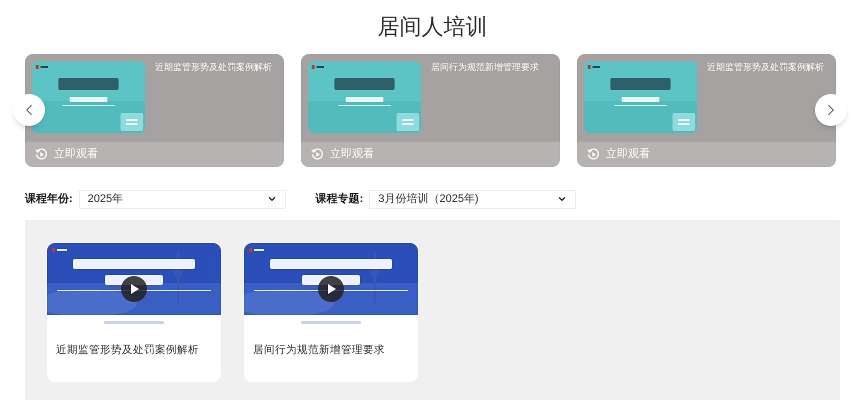 This screenshot has height=406, width=865. What do you see at coordinates (430, 110) in the screenshot?
I see `course-card: 居间行为规范新增管理要求 立即观看` at bounding box center [430, 110].